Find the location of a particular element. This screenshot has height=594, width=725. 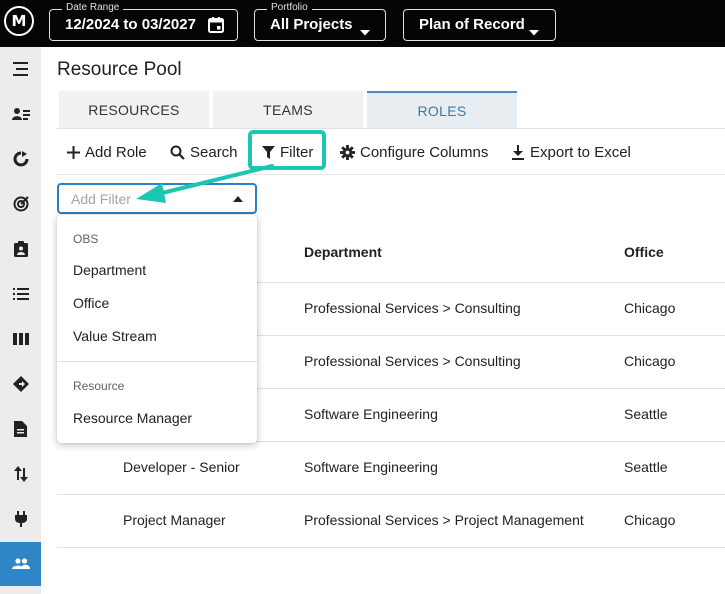

sidebar-item-direction is located at coordinates (20, 384).